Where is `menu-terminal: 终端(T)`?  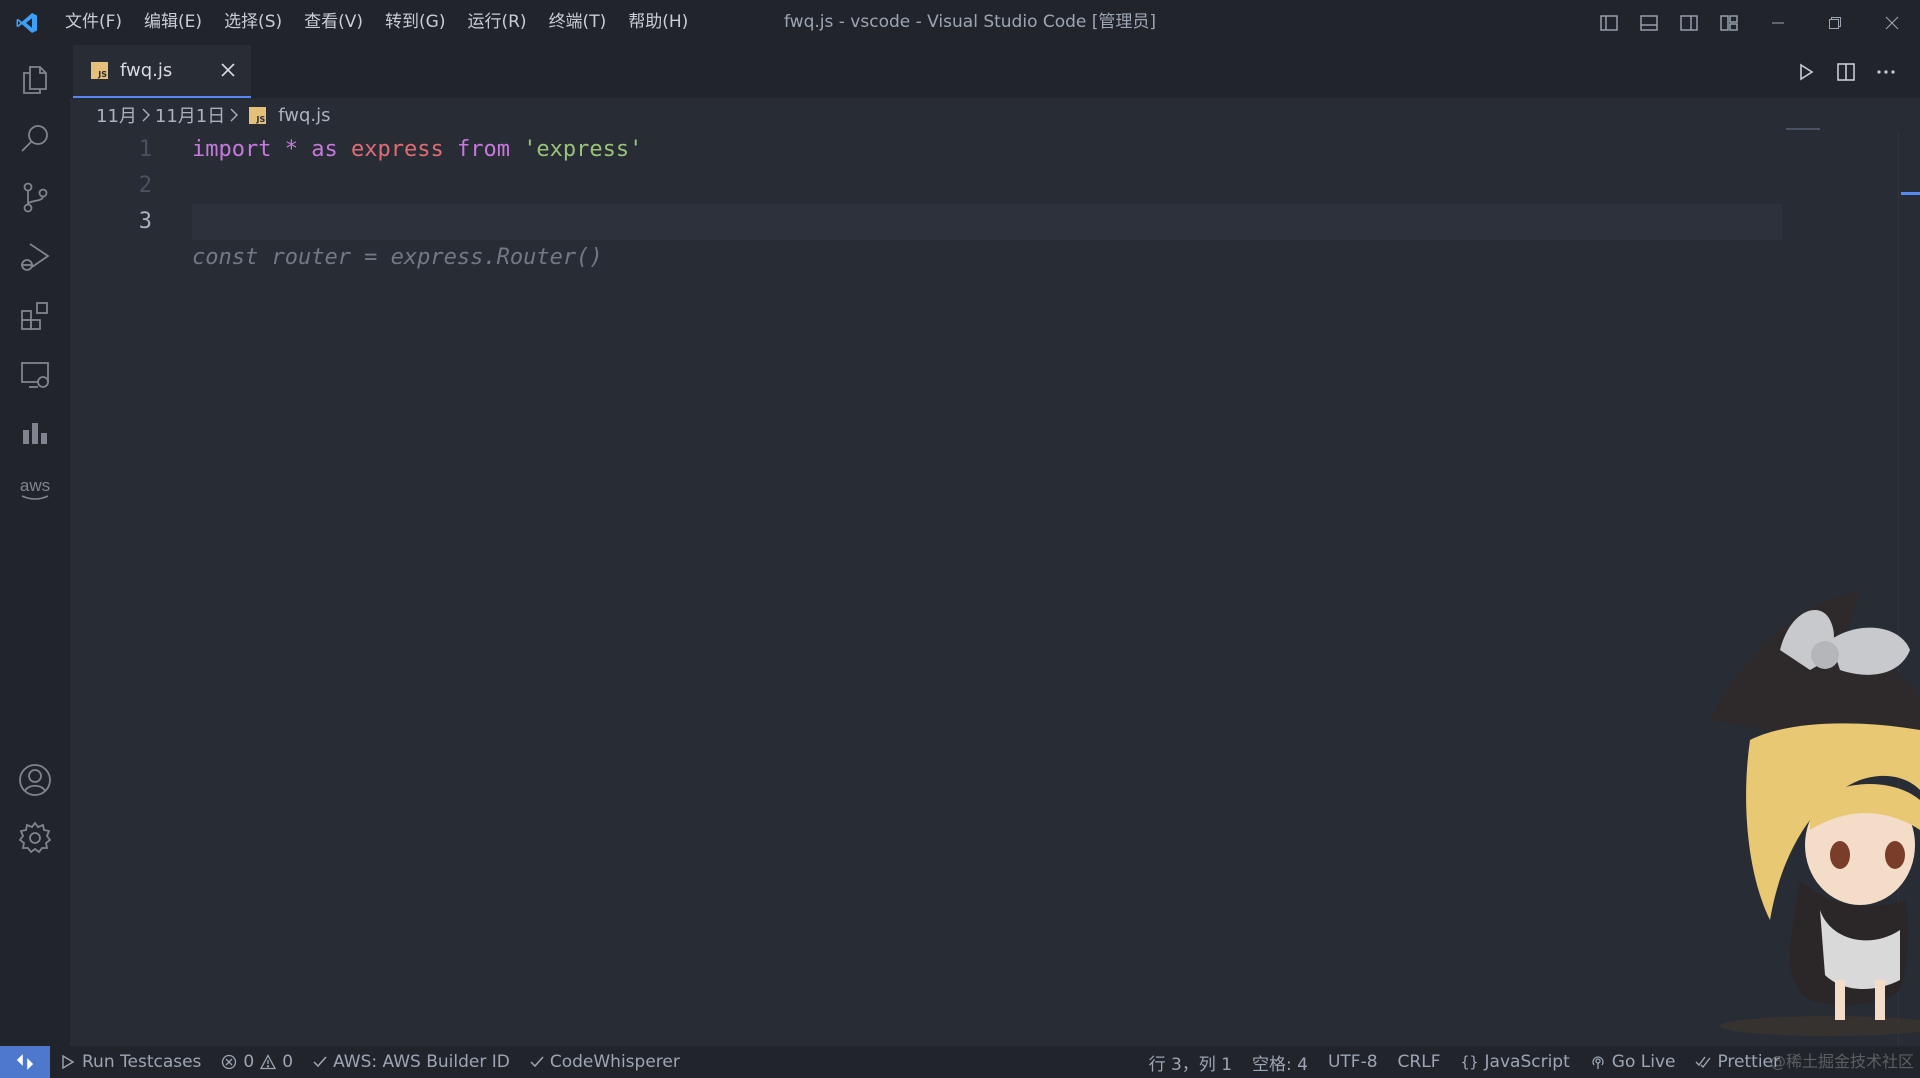
menu-terminal: 终端(T) is located at coordinates (578, 22).